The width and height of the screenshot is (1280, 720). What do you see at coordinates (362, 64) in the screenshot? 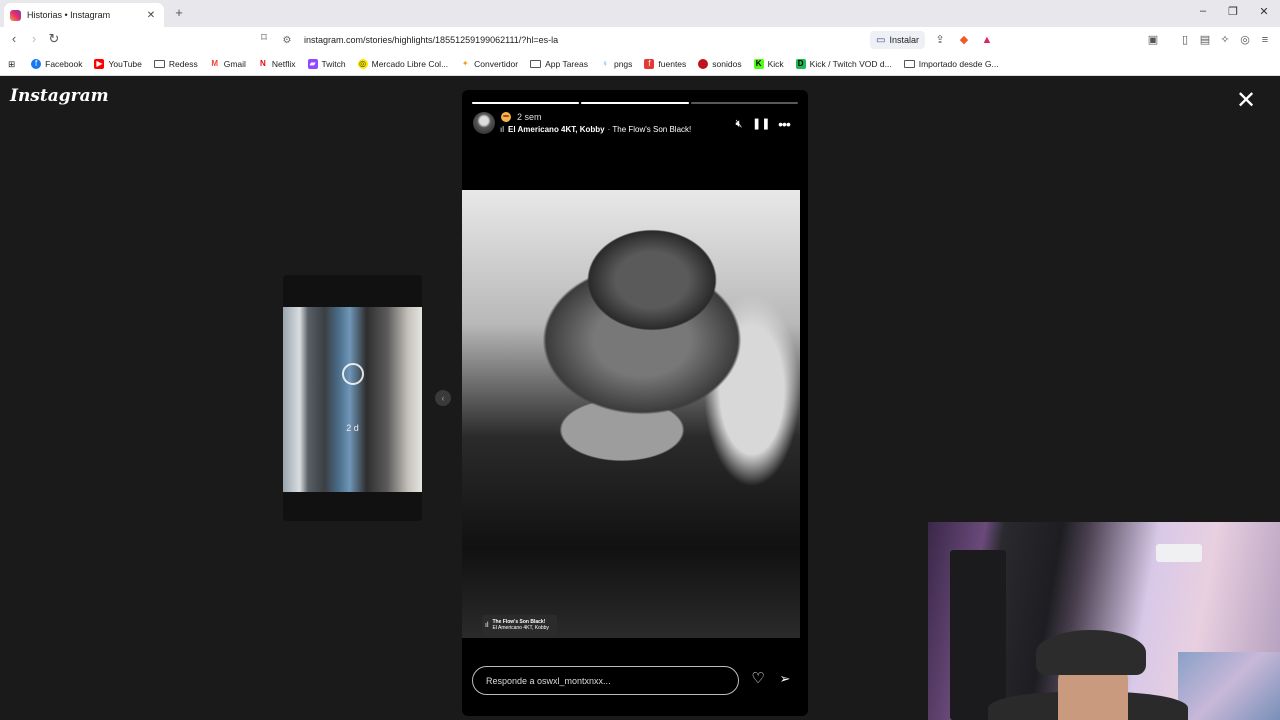
I see `mercadolibre-icon: ◎` at bounding box center [362, 64].